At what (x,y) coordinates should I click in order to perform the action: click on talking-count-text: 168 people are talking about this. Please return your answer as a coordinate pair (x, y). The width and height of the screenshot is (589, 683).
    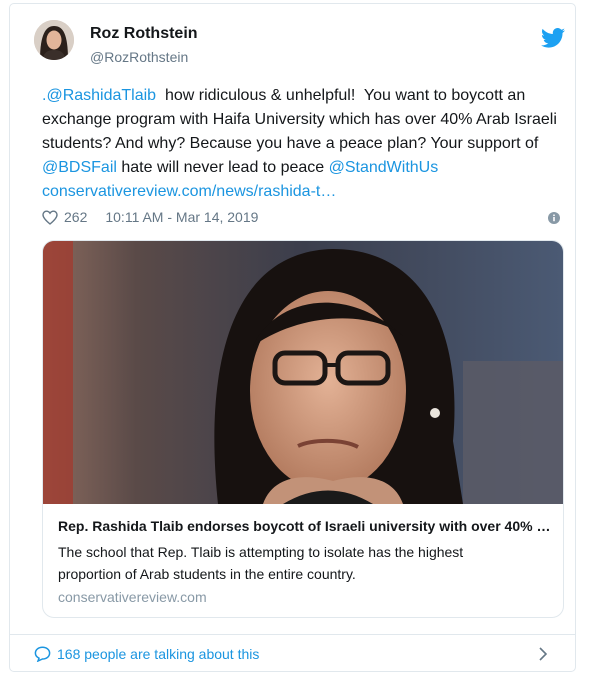
    Looking at the image, I should click on (158, 654).